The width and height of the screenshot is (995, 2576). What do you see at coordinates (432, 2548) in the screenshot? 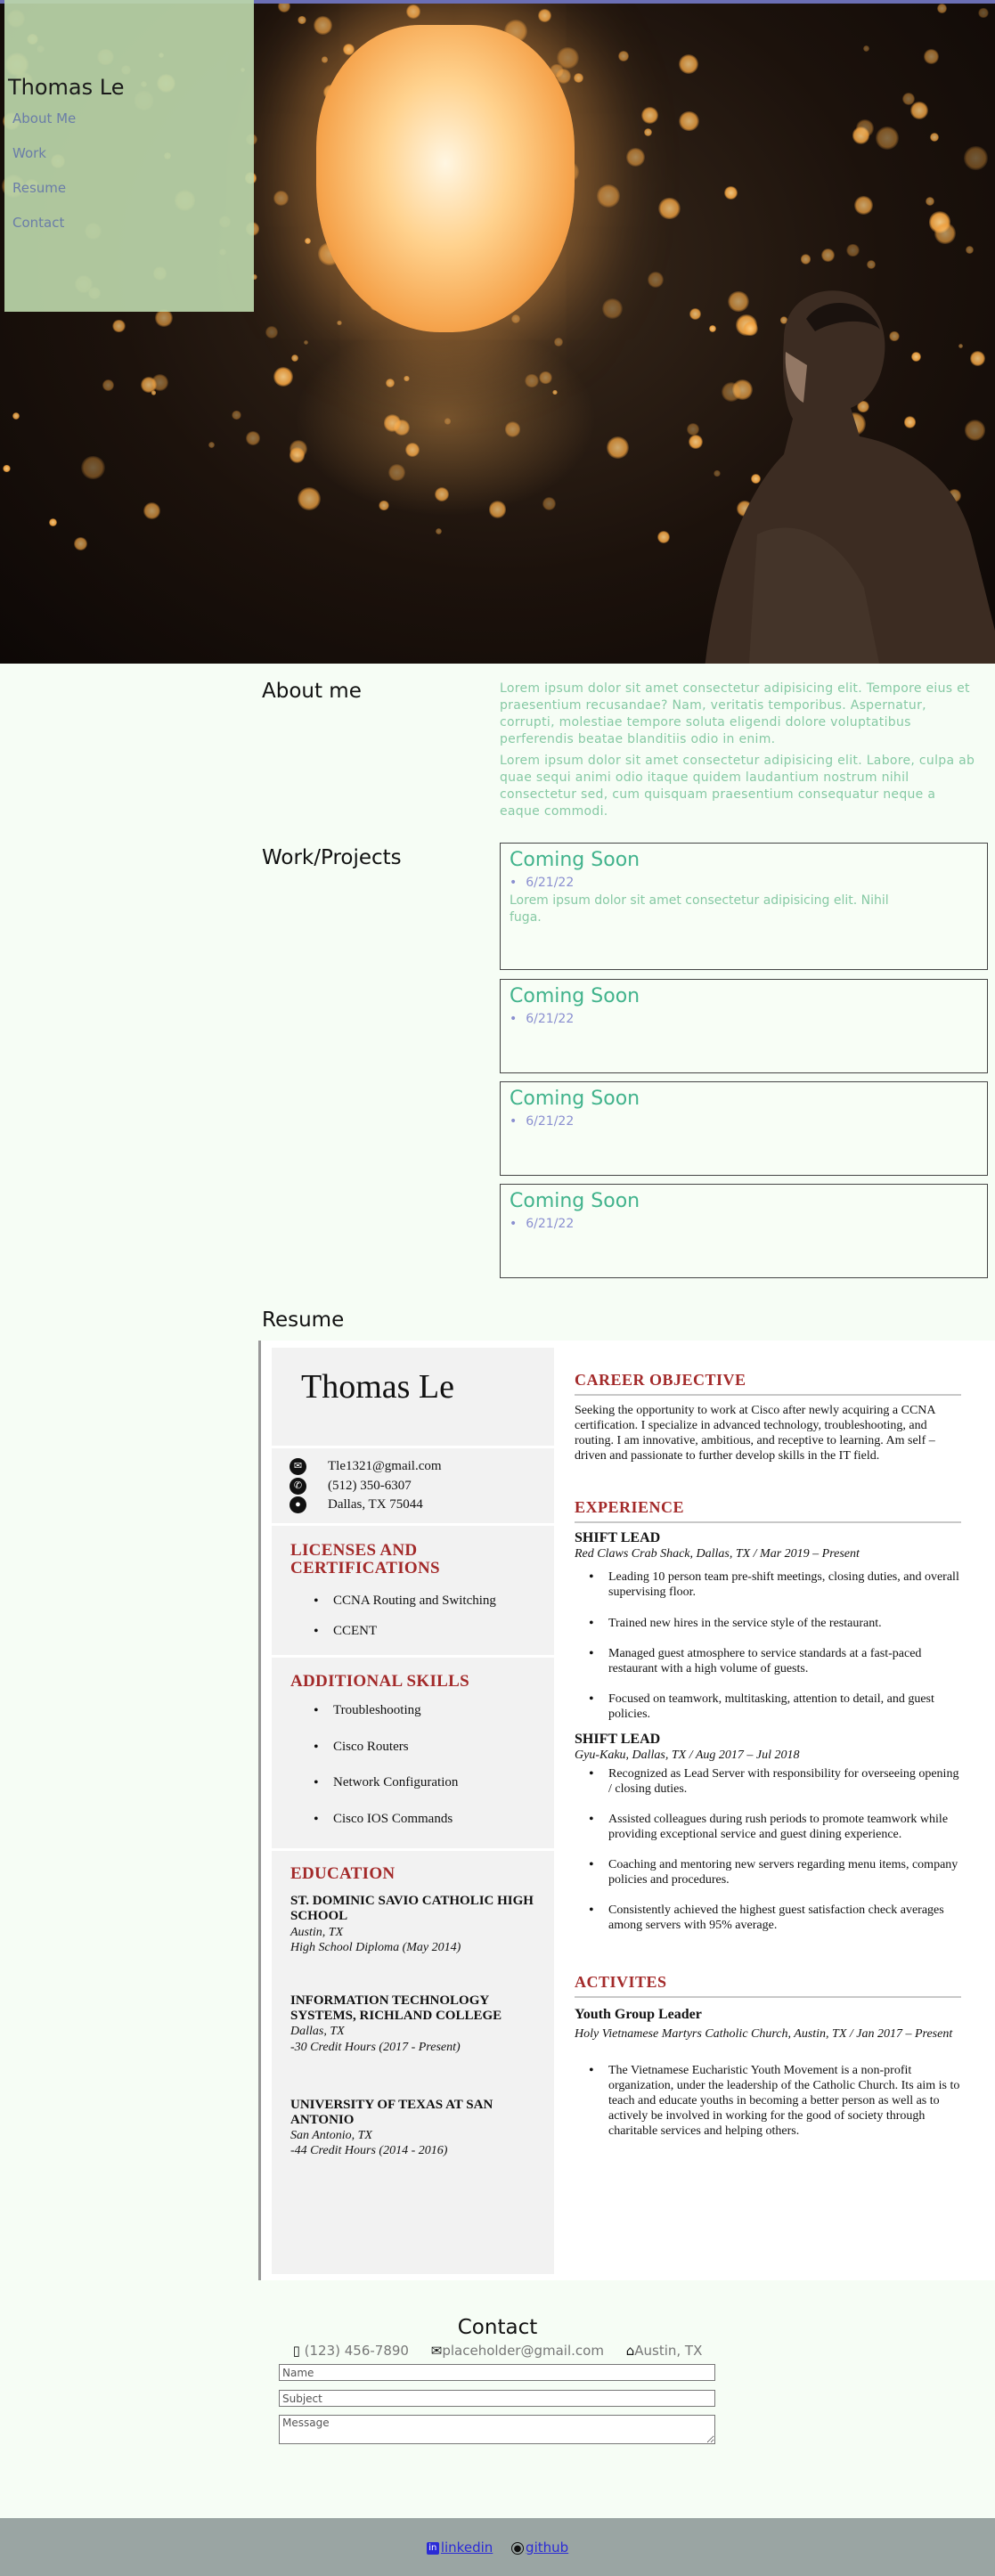
I see `linkedin-icon: in` at bounding box center [432, 2548].